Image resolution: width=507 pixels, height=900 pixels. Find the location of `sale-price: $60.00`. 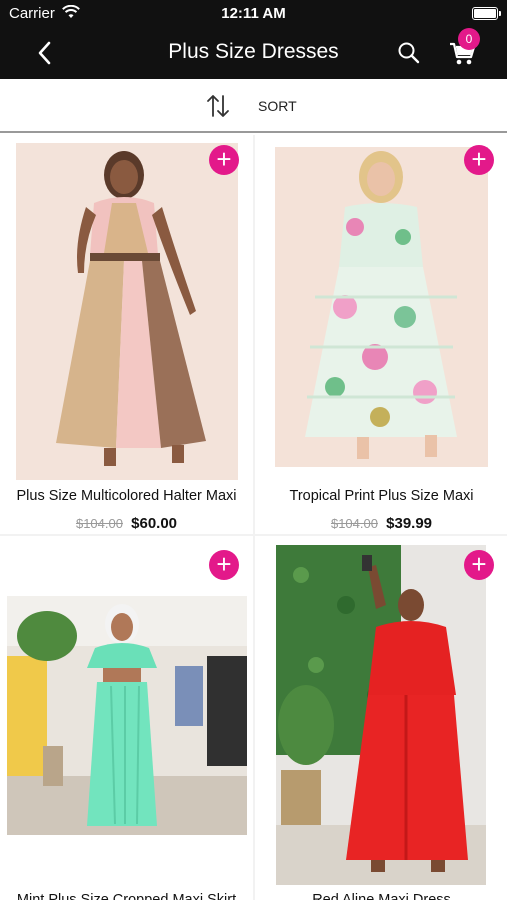

sale-price: $60.00 is located at coordinates (154, 523).